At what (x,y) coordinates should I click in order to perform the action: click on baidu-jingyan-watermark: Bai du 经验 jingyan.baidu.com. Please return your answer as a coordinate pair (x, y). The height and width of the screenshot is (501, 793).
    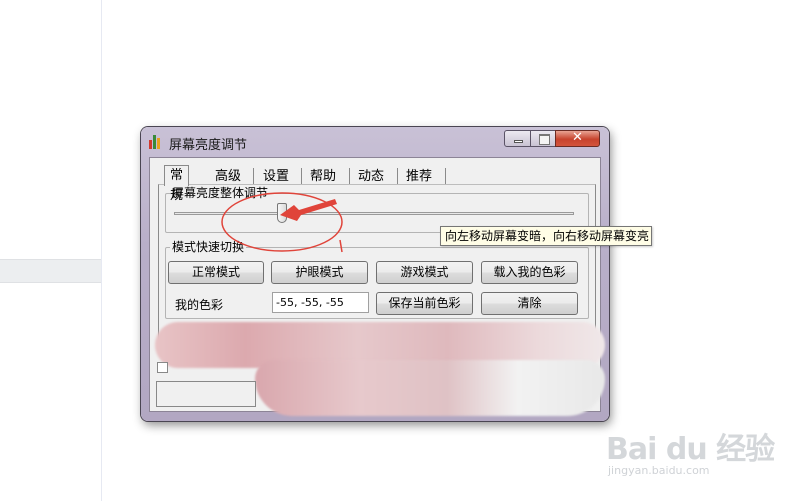
    Looking at the image, I should click on (690, 450).